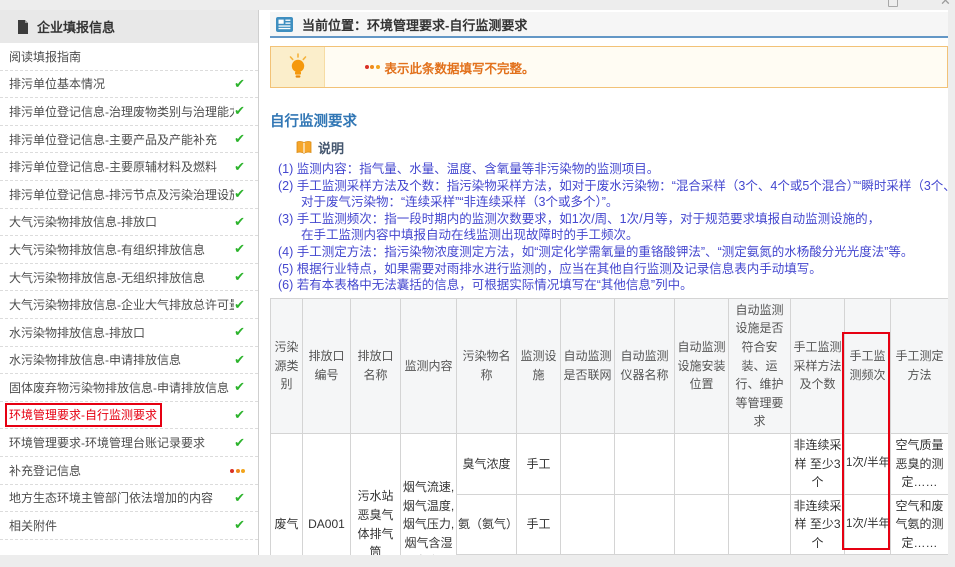  Describe the element at coordinates (817, 365) in the screenshot. I see `column-header: 手工监测采样方法及个数` at that location.